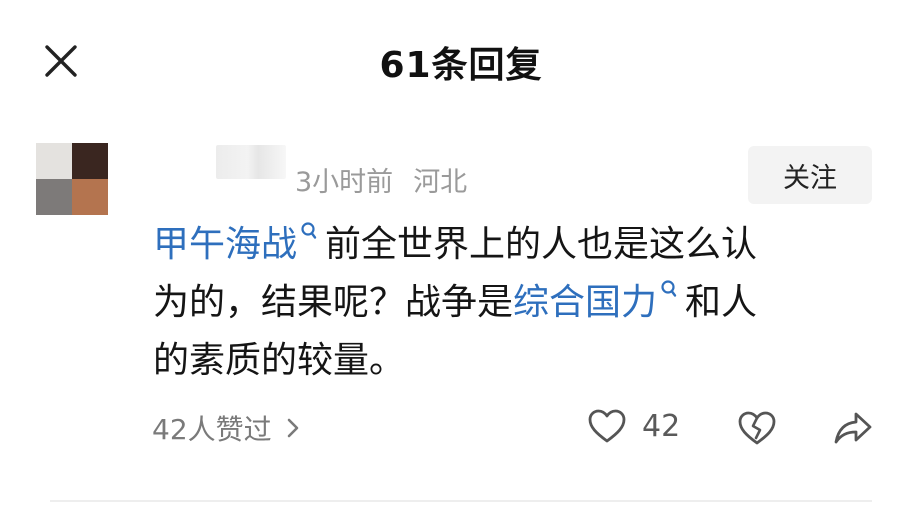 Image resolution: width=922 pixels, height=516 pixels. What do you see at coordinates (633, 426) in the screenshot?
I see `like-button: 42` at bounding box center [633, 426].